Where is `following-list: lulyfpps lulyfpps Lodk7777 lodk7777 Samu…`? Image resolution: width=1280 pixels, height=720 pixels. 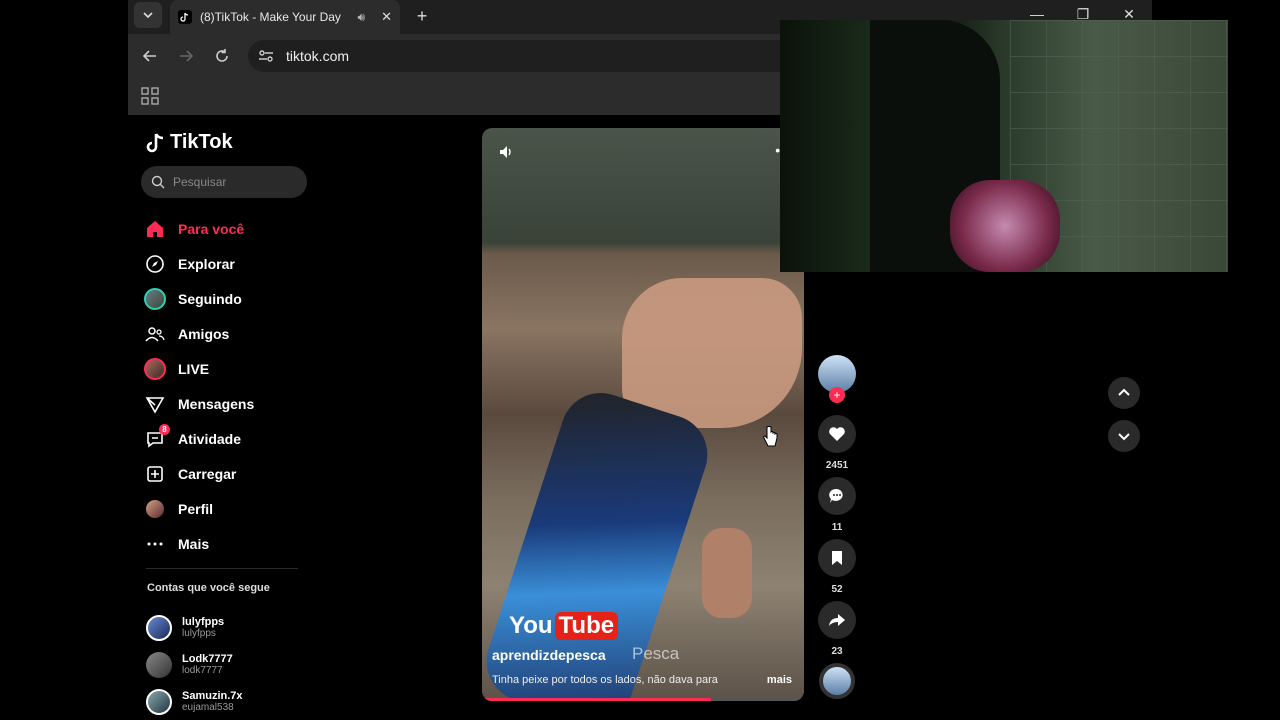
following-list: lulyfpps lulyfpps Lodk7777 lodk7777 Samu… is located at coordinates (221, 664).